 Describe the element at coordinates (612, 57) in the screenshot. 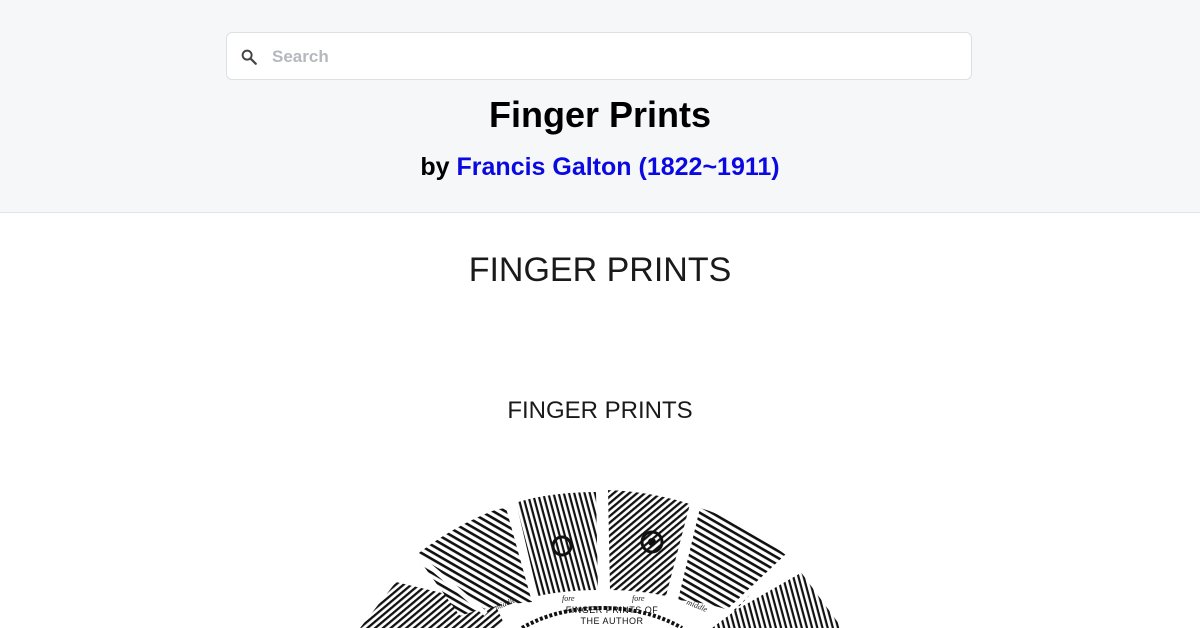

I see `search-input` at that location.